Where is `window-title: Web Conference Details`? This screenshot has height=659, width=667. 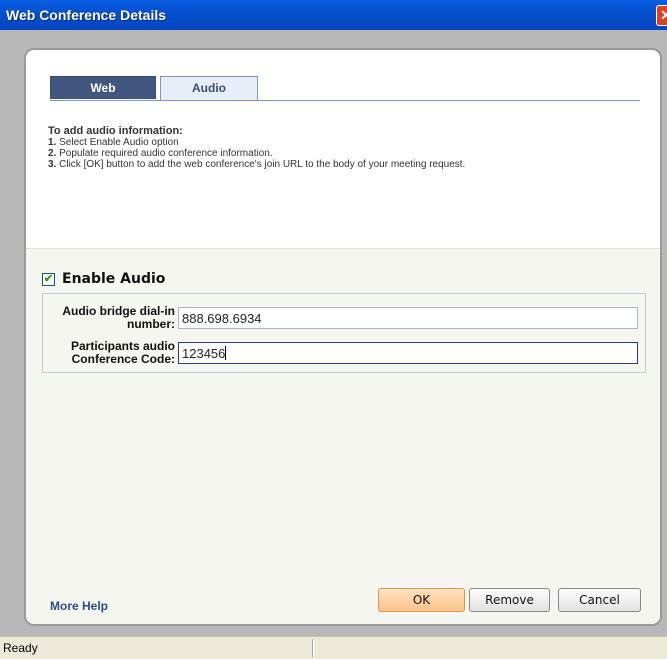
window-title: Web Conference Details is located at coordinates (86, 15).